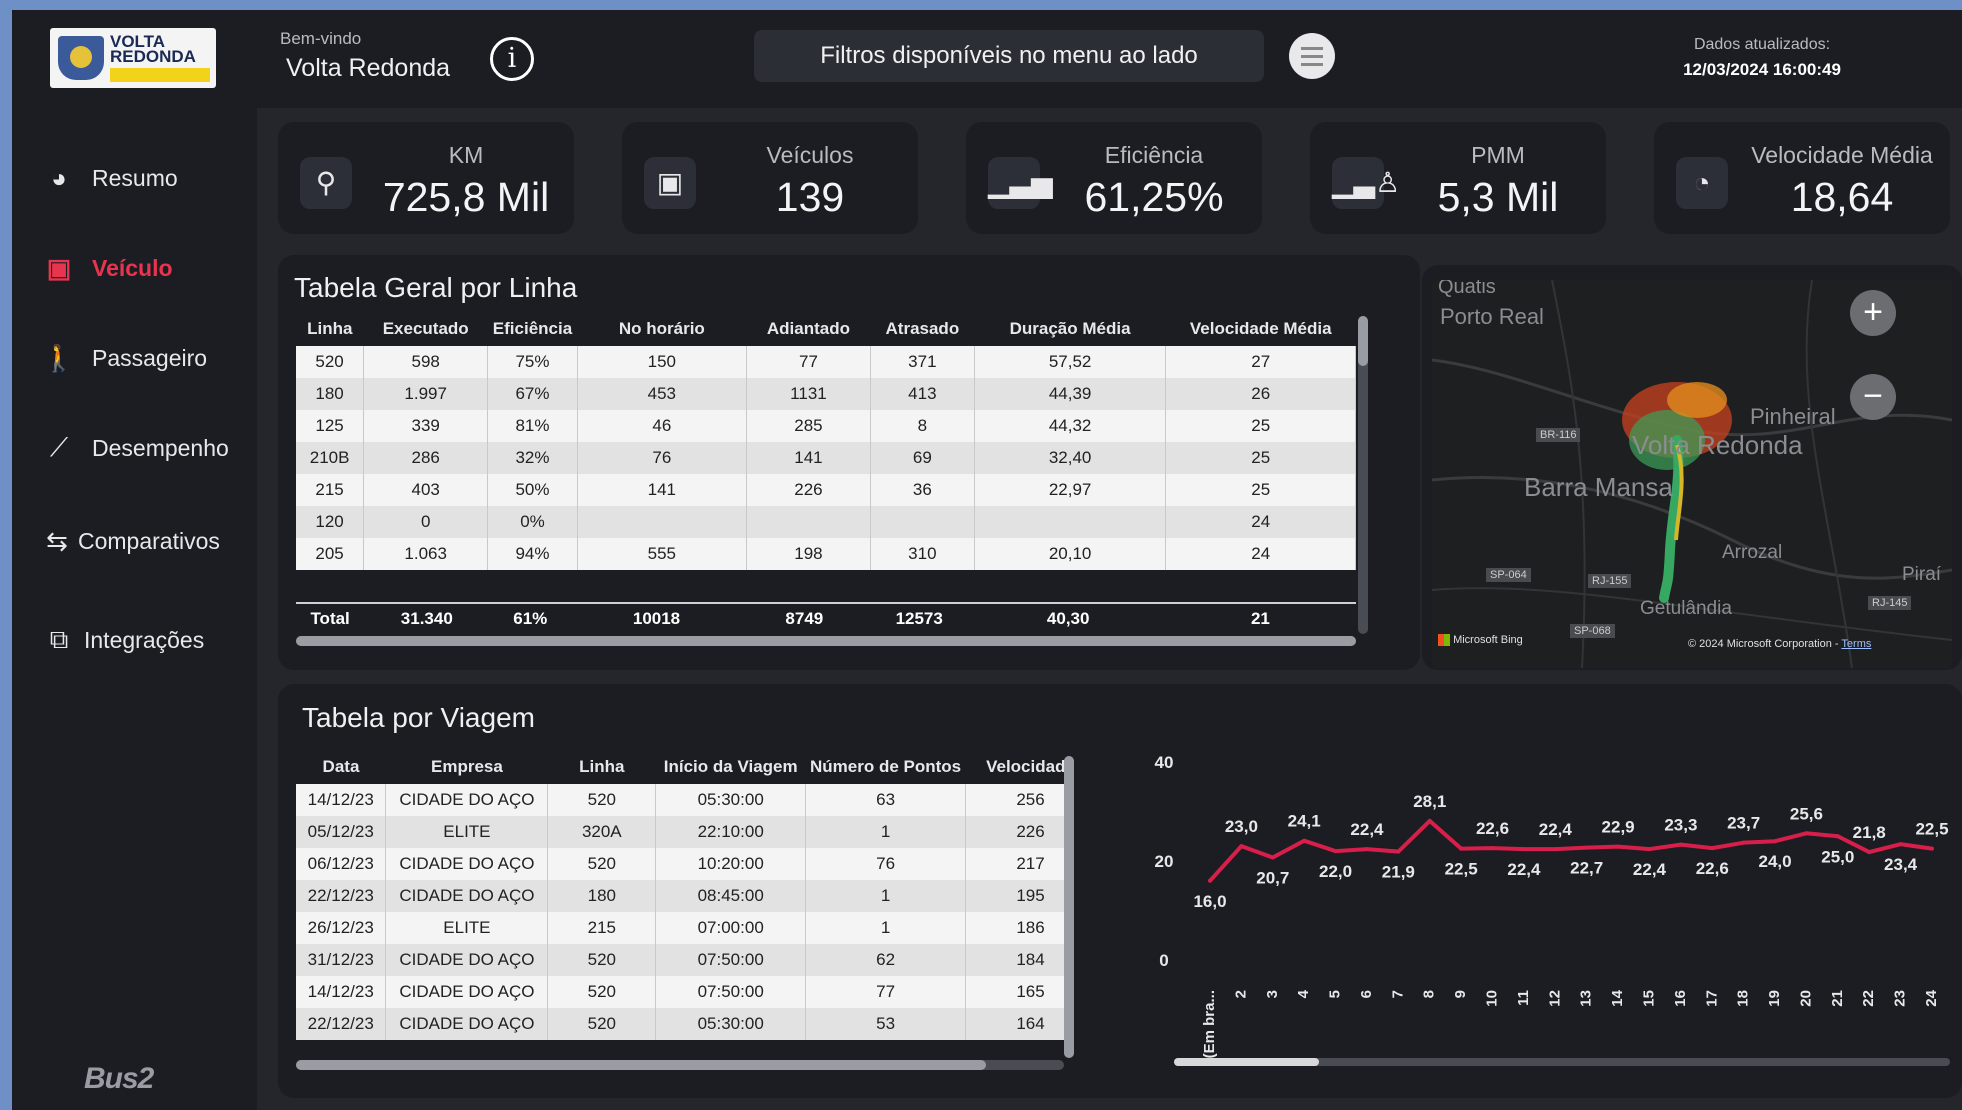 This screenshot has height=1110, width=1962. I want to click on column-header: Atrasado, so click(922, 328).